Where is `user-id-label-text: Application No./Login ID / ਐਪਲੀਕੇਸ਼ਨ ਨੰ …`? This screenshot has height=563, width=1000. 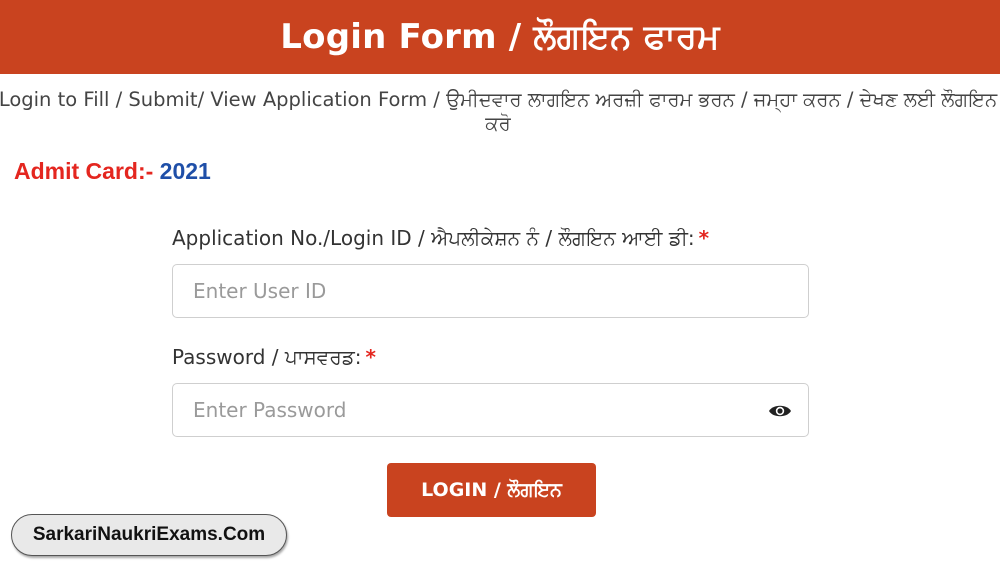 user-id-label-text: Application No./Login ID / ਐਪਲੀਕੇਸ਼ਨ ਨੰ … is located at coordinates (433, 238).